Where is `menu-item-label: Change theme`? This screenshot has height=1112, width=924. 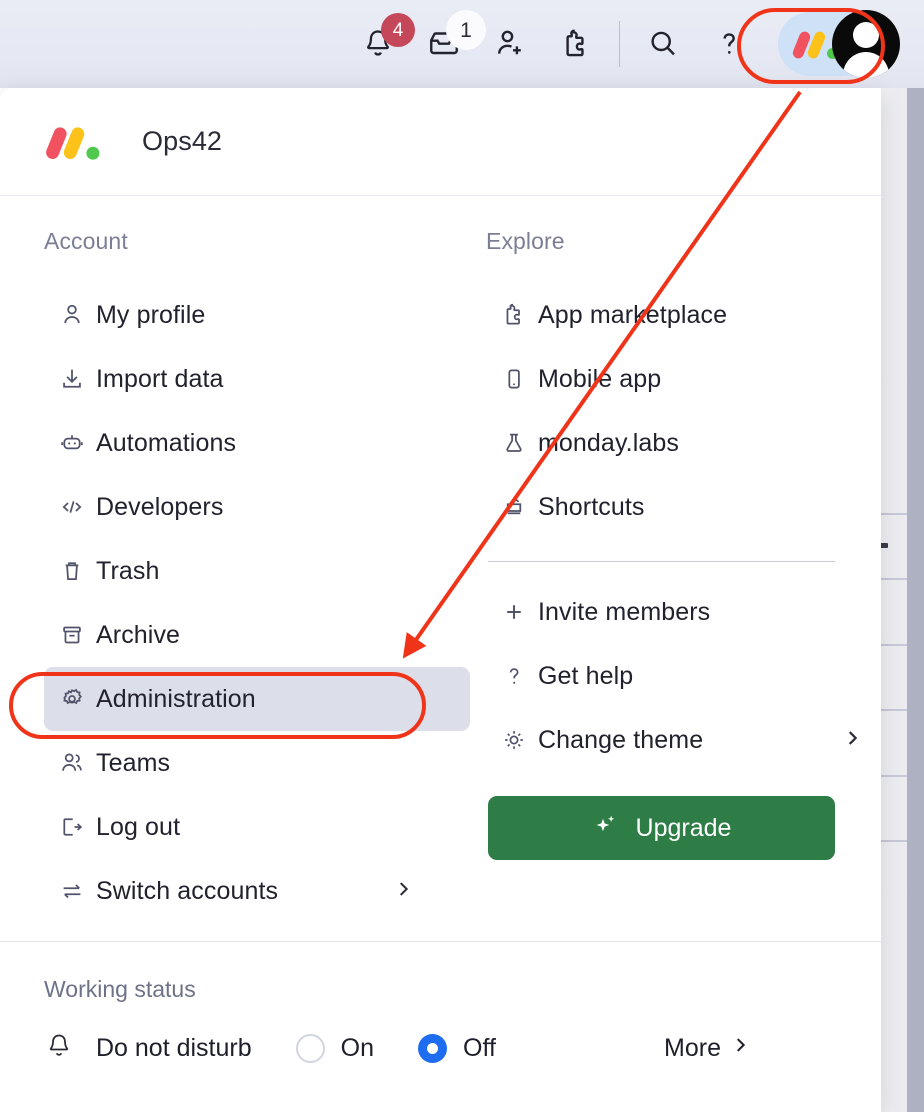
menu-item-label: Change theme is located at coordinates (621, 739).